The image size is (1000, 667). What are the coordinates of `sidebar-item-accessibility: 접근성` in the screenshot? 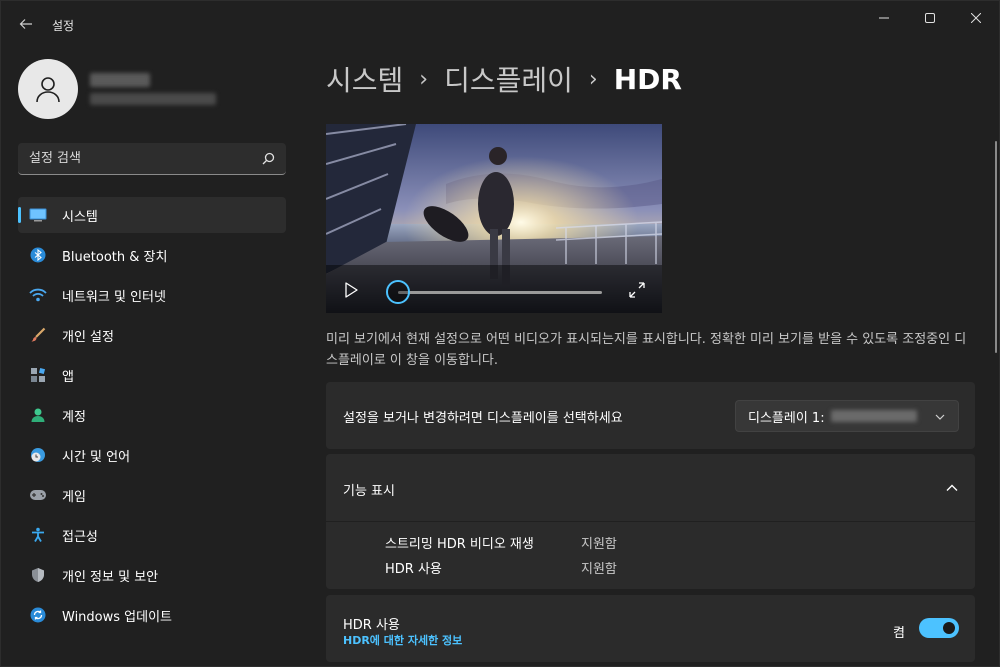 It's located at (152, 535).